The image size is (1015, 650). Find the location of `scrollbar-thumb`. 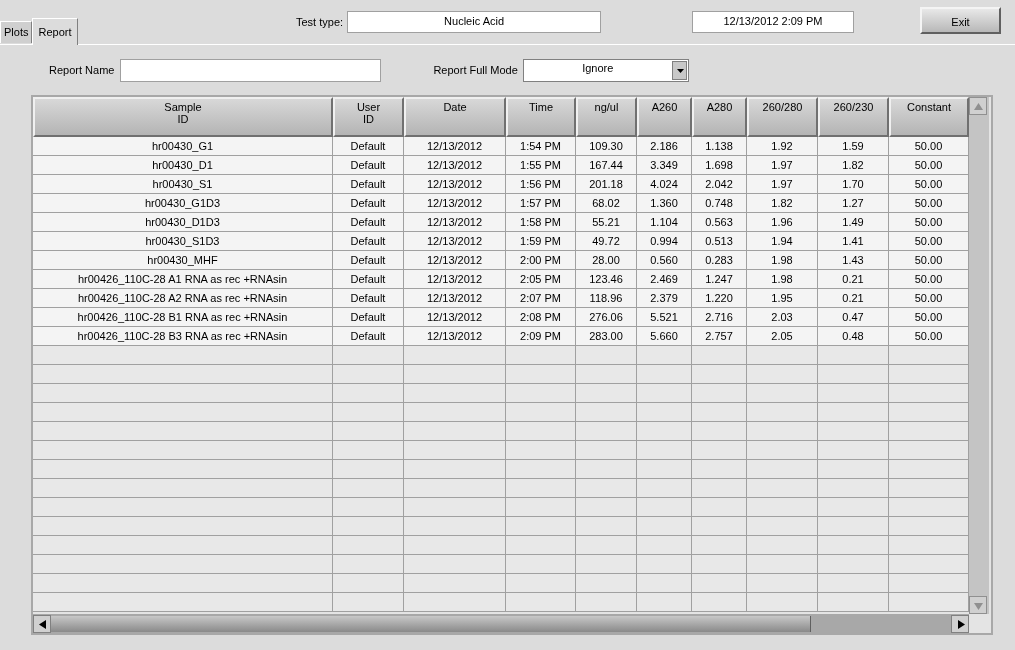

scrollbar-thumb is located at coordinates (431, 623).